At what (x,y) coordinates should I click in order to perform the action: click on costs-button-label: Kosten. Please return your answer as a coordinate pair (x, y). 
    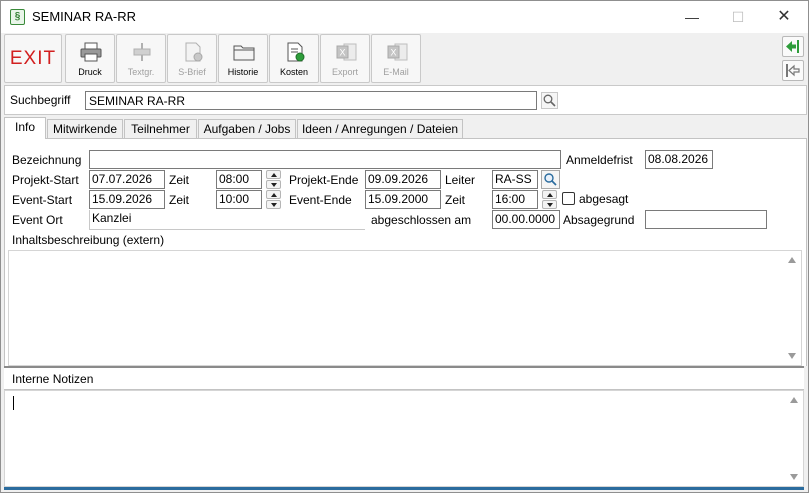
    Looking at the image, I should click on (294, 72).